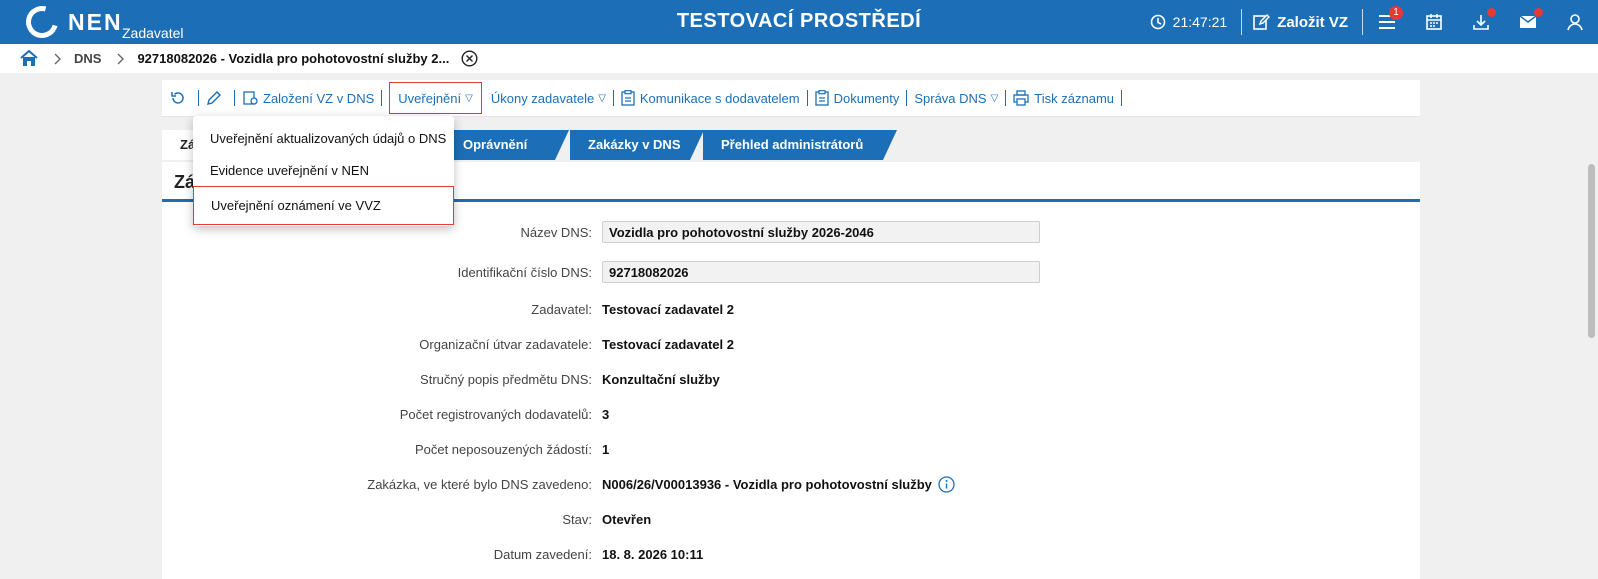 The height and width of the screenshot is (579, 1598). Describe the element at coordinates (506, 379) in the screenshot. I see `field-label: Stručný popis předmětu DNS:` at that location.